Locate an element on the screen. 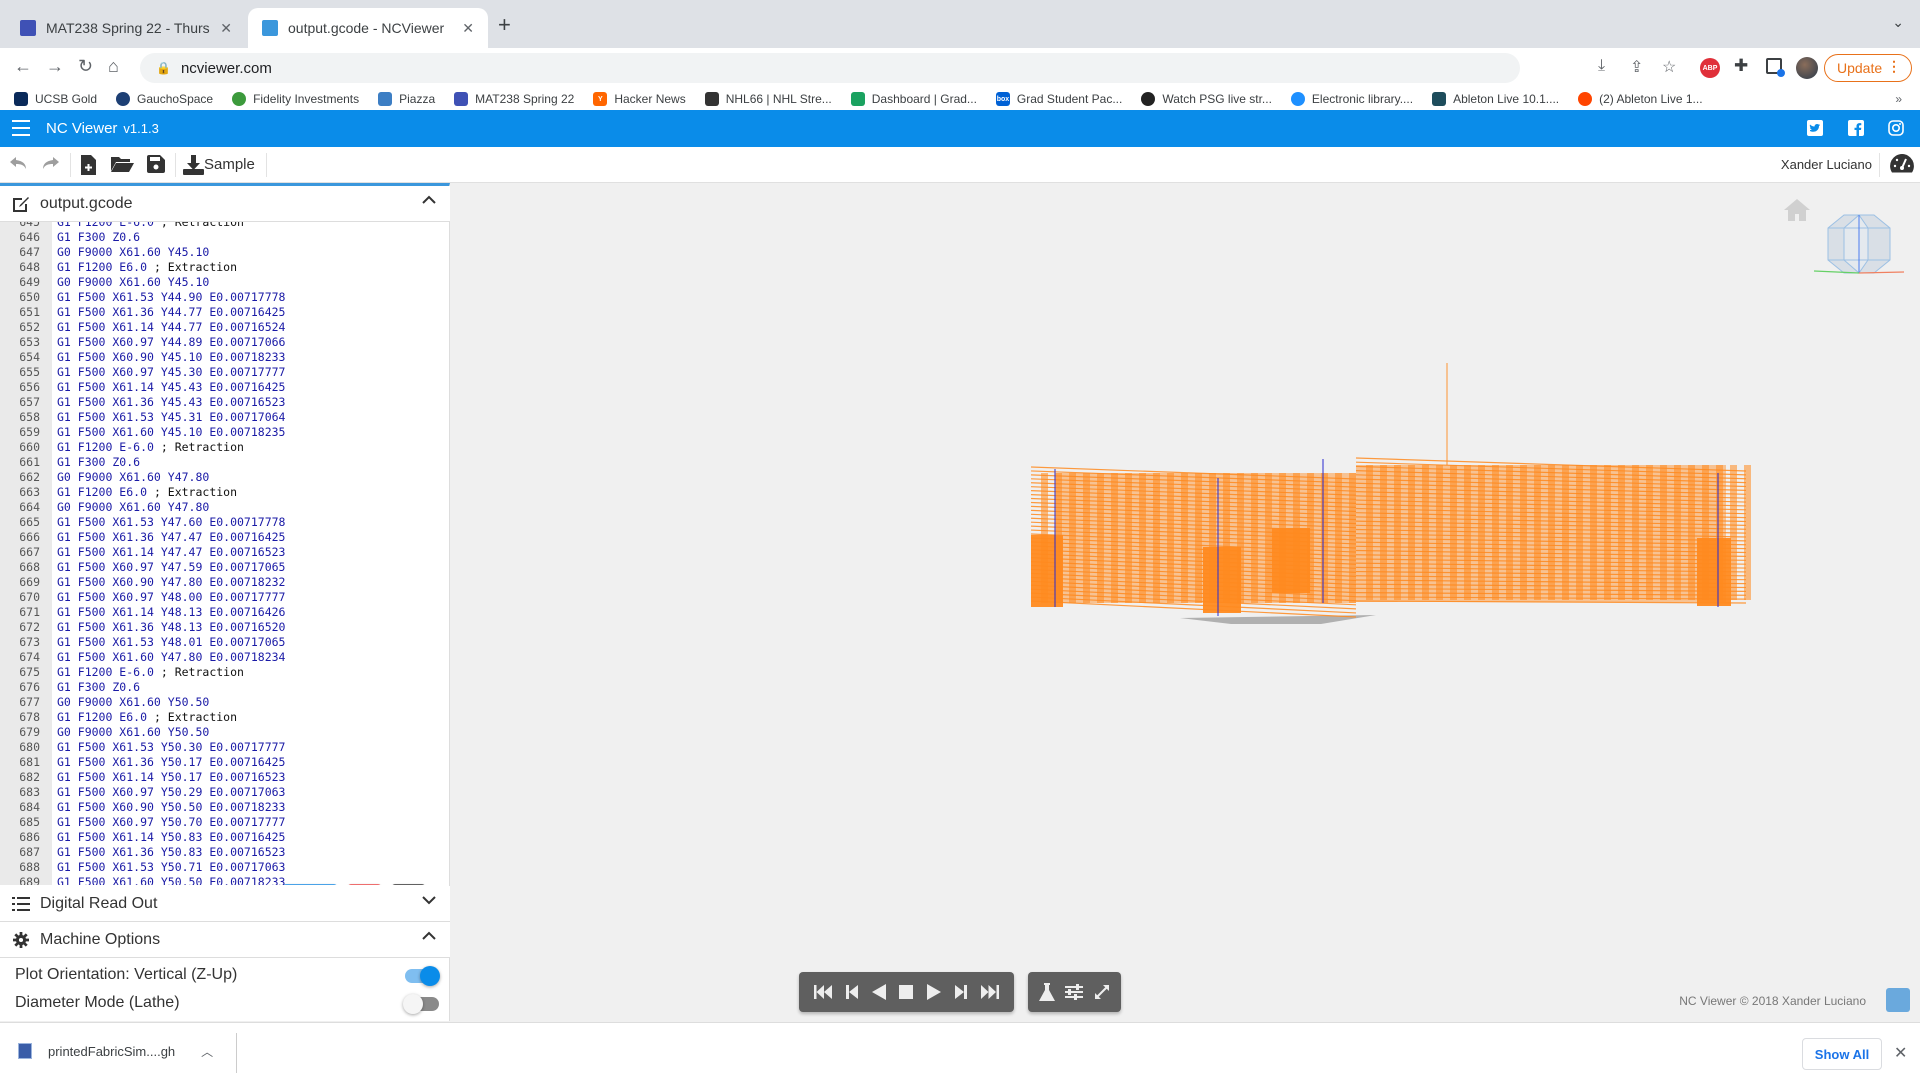 This screenshot has height=1080, width=1920. more-bookmarks-button: » is located at coordinates (1898, 99).